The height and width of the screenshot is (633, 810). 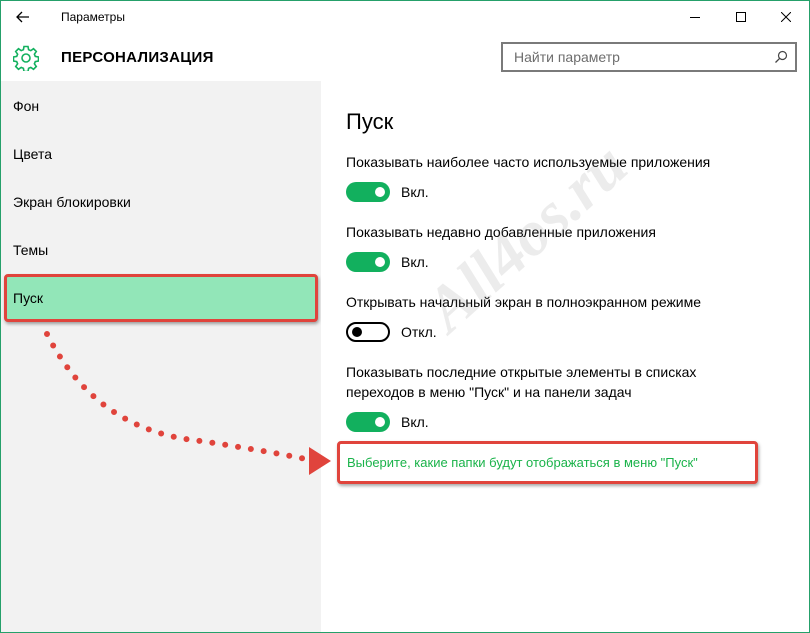 What do you see at coordinates (161, 250) in the screenshot?
I see `sidebar-item-themes: Темы` at bounding box center [161, 250].